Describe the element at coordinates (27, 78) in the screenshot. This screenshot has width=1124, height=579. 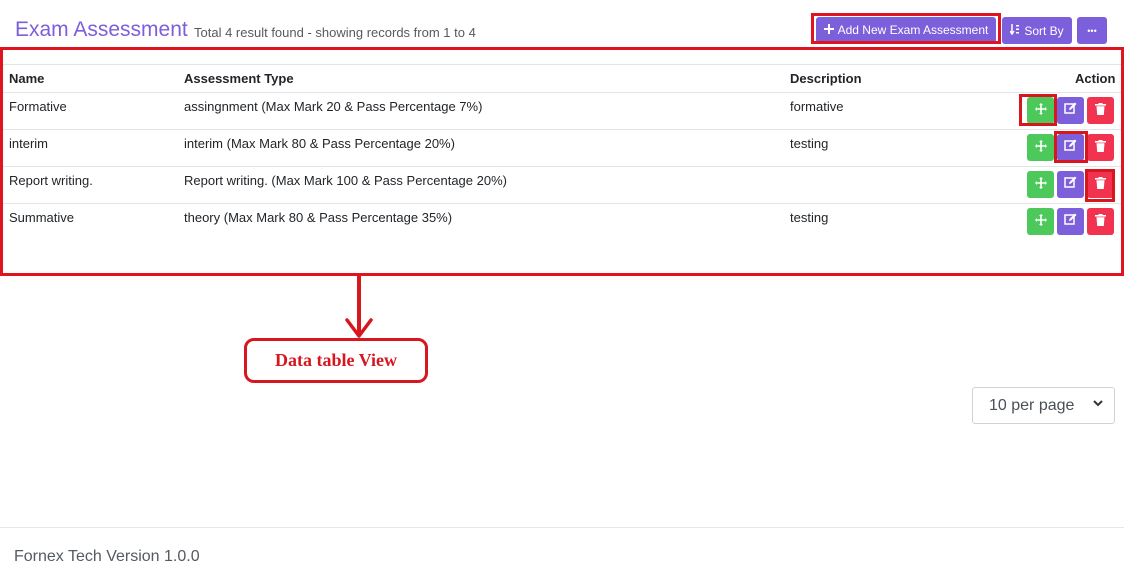
I see `column-header-name: Name` at that location.